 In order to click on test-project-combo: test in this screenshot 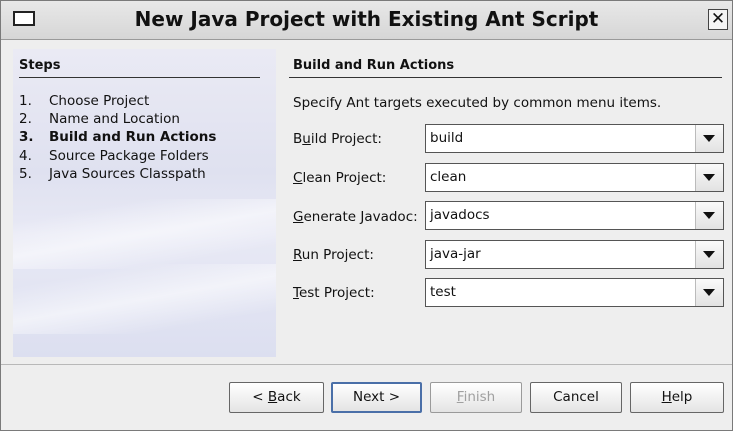, I will do `click(574, 292)`.